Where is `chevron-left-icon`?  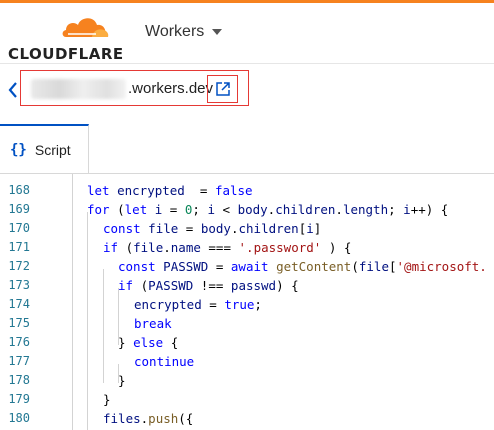
chevron-left-icon is located at coordinates (13, 90).